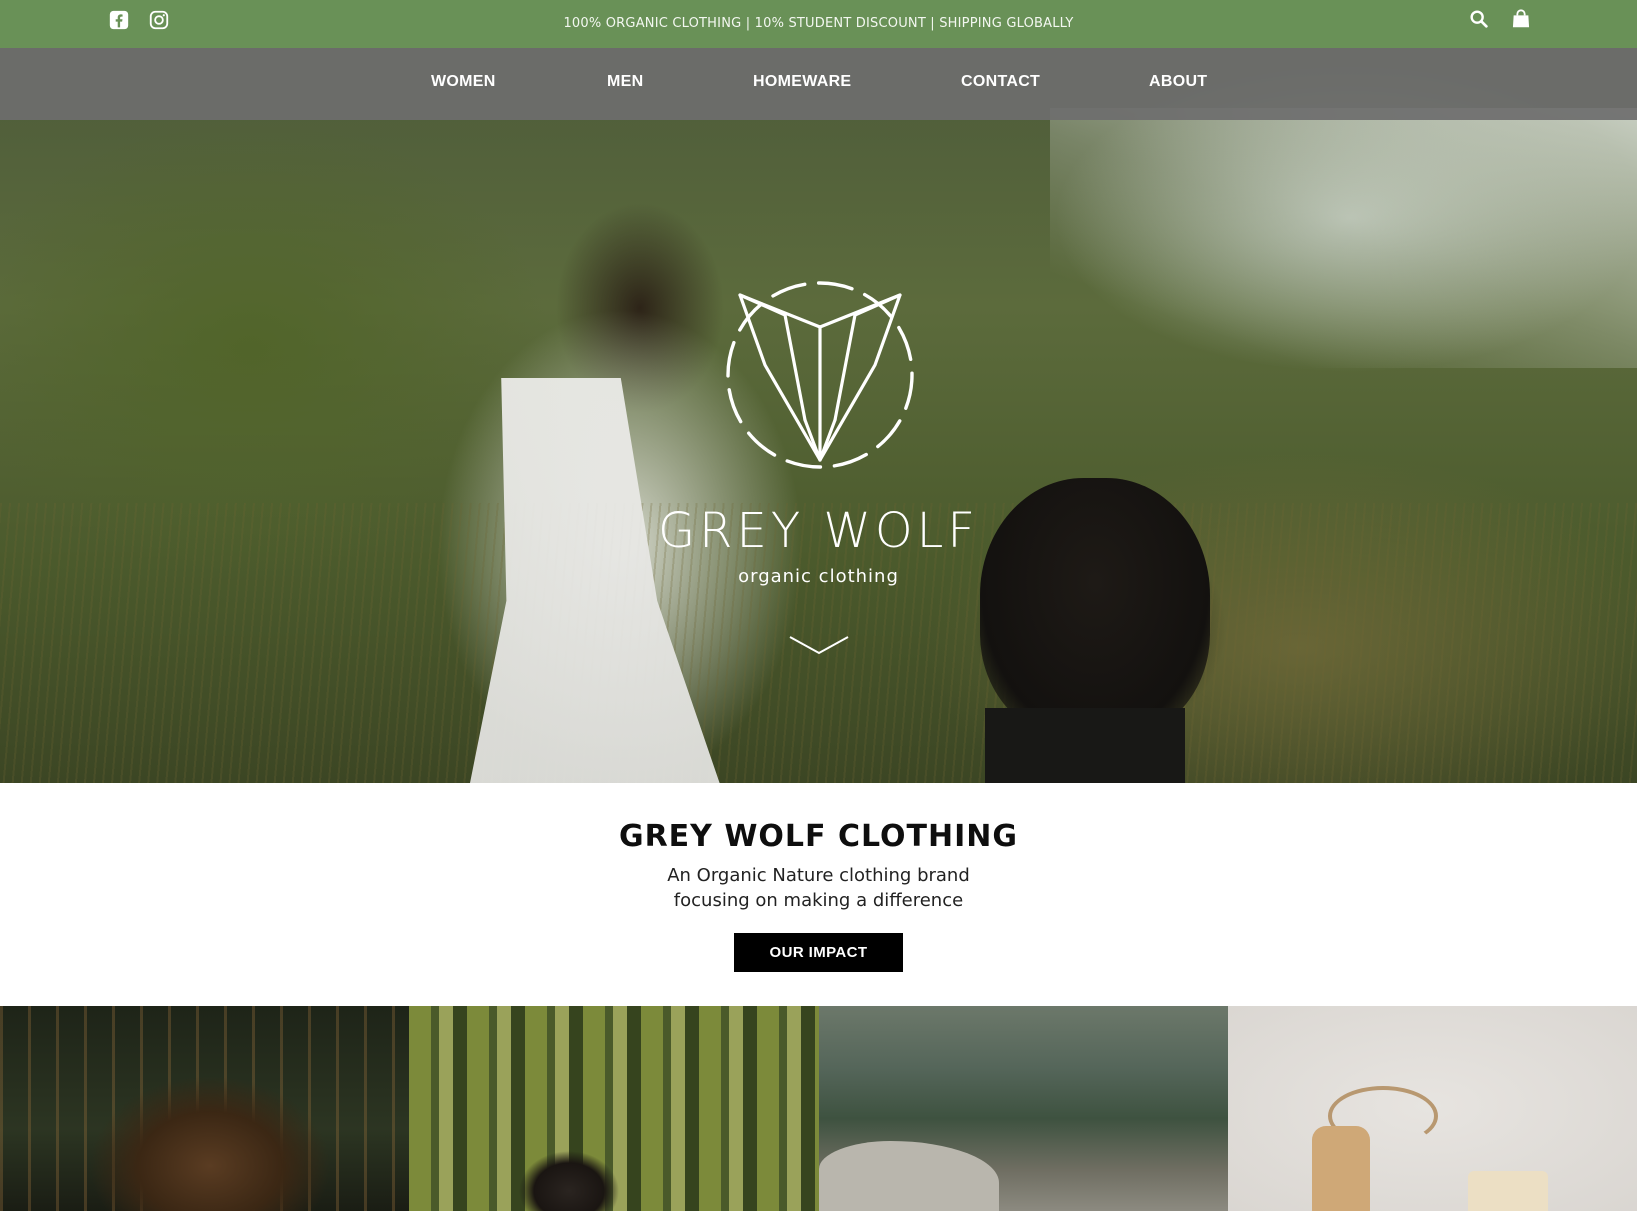  I want to click on our-impact-button: OUR IMPACT, so click(818, 952).